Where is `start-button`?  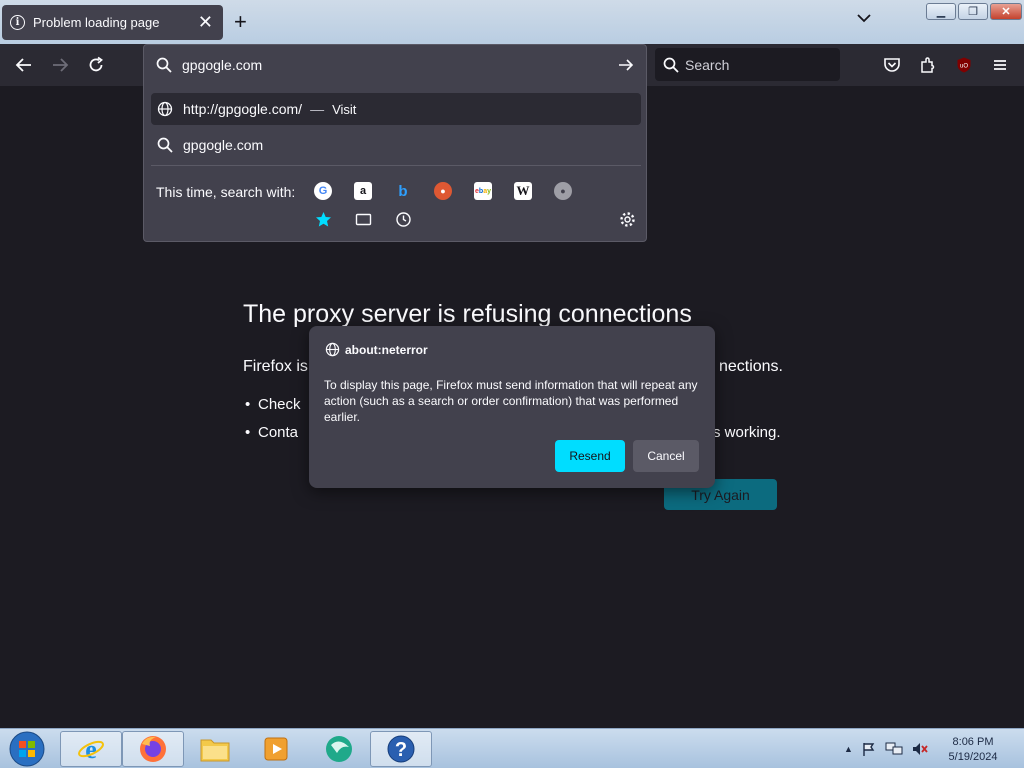
start-button is located at coordinates (27, 749).